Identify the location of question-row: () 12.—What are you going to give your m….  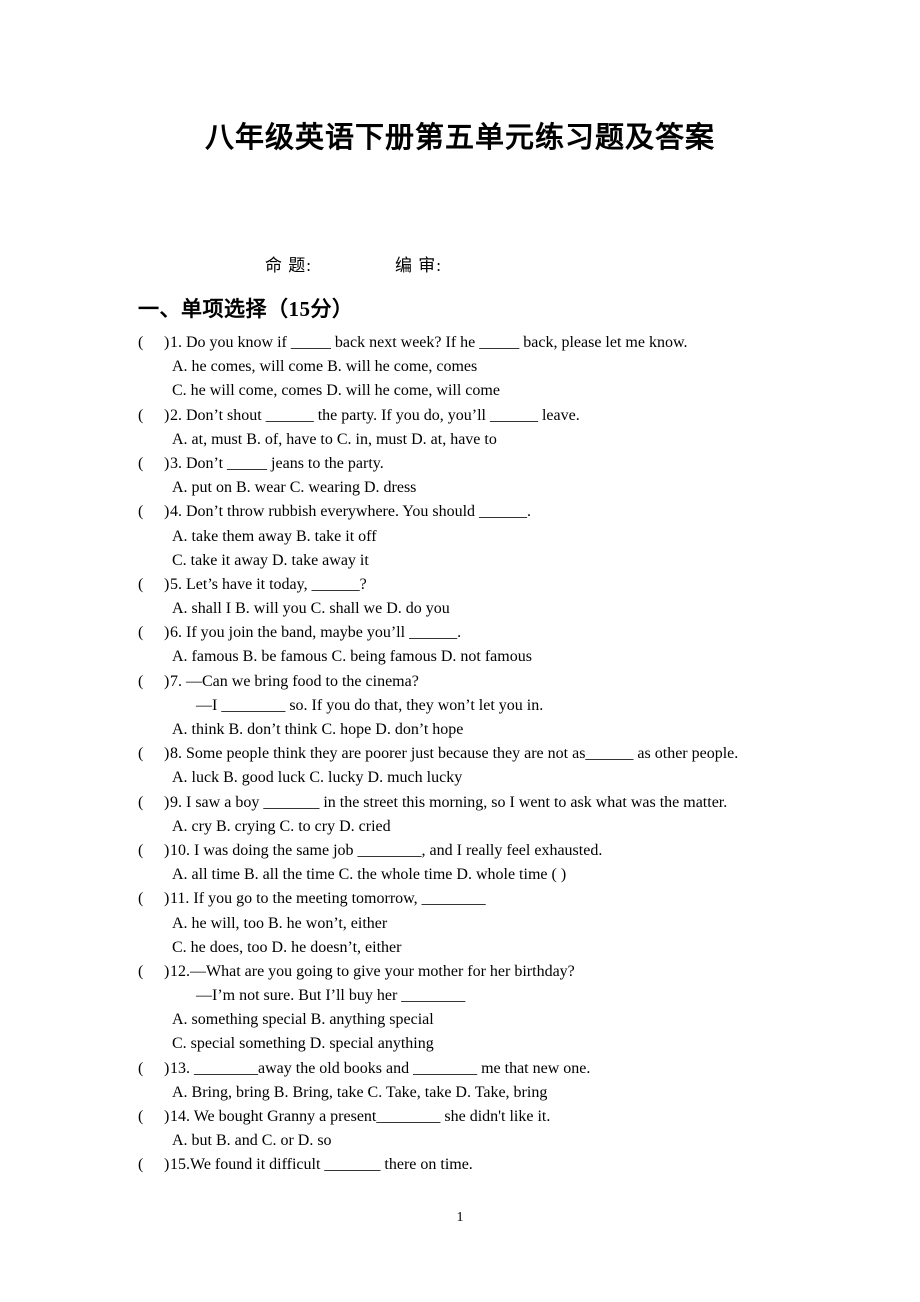
(458, 972).